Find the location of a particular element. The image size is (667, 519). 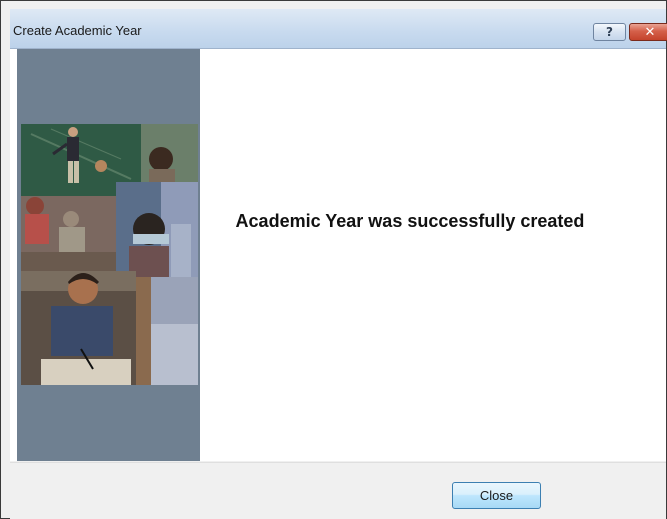

education-collage-image is located at coordinates (109, 254).